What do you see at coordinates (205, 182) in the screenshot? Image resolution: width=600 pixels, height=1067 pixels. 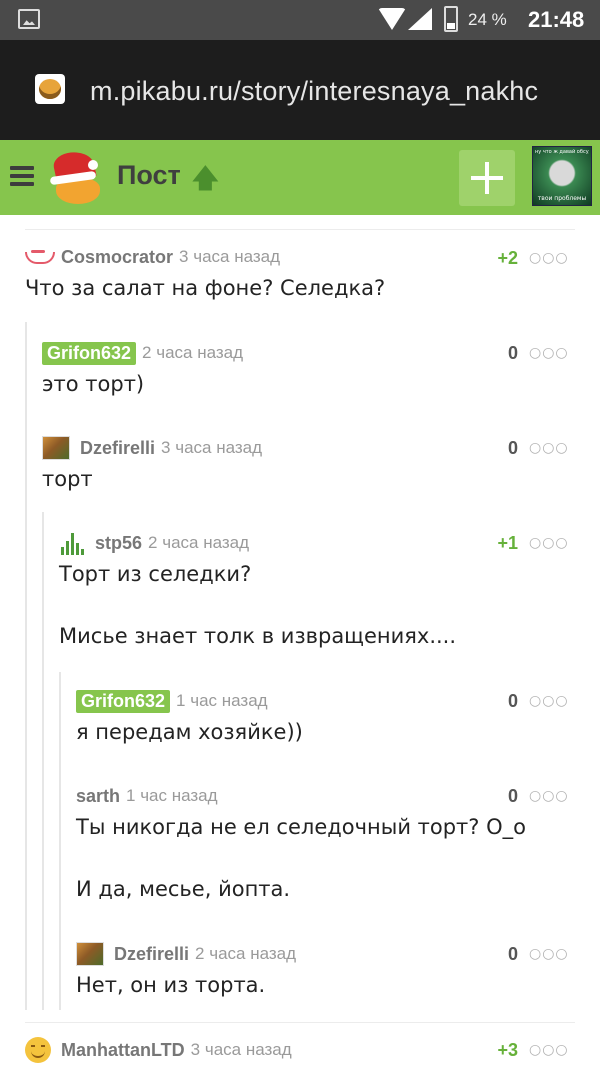 I see `arrow-up-icon: 🡅` at bounding box center [205, 182].